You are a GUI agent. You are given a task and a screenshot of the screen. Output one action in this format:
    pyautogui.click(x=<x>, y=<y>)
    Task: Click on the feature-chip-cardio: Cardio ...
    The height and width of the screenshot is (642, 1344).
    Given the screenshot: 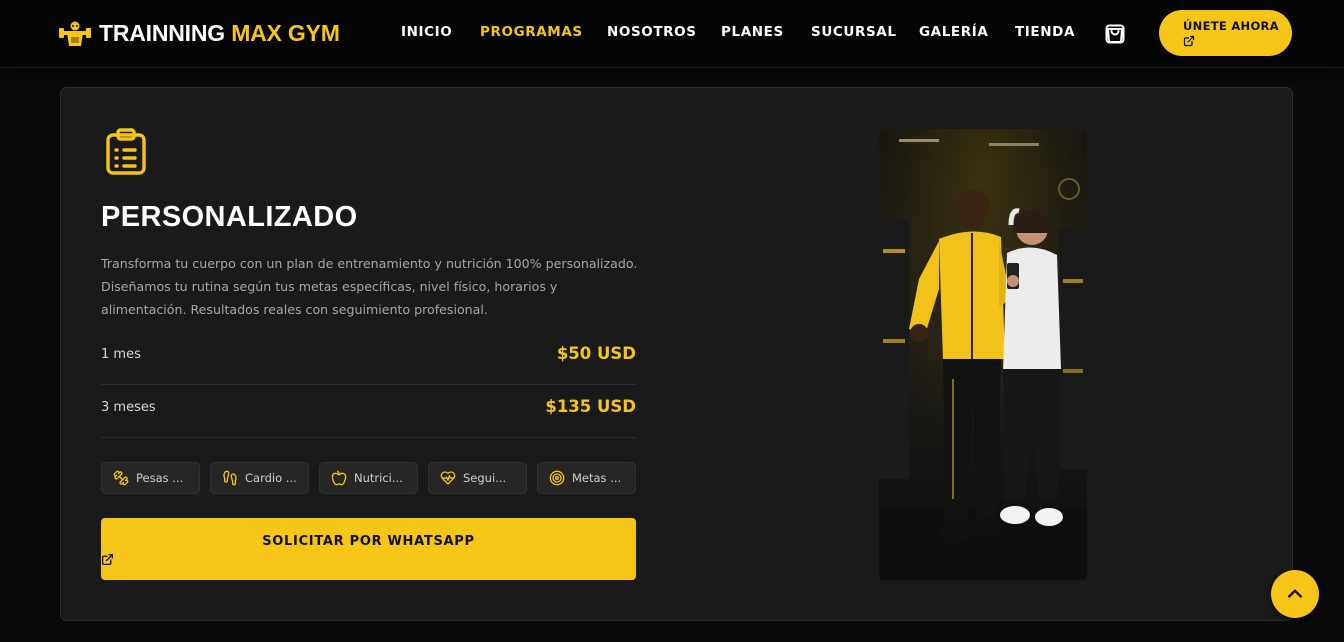 What is the action you would take?
    pyautogui.click(x=259, y=478)
    